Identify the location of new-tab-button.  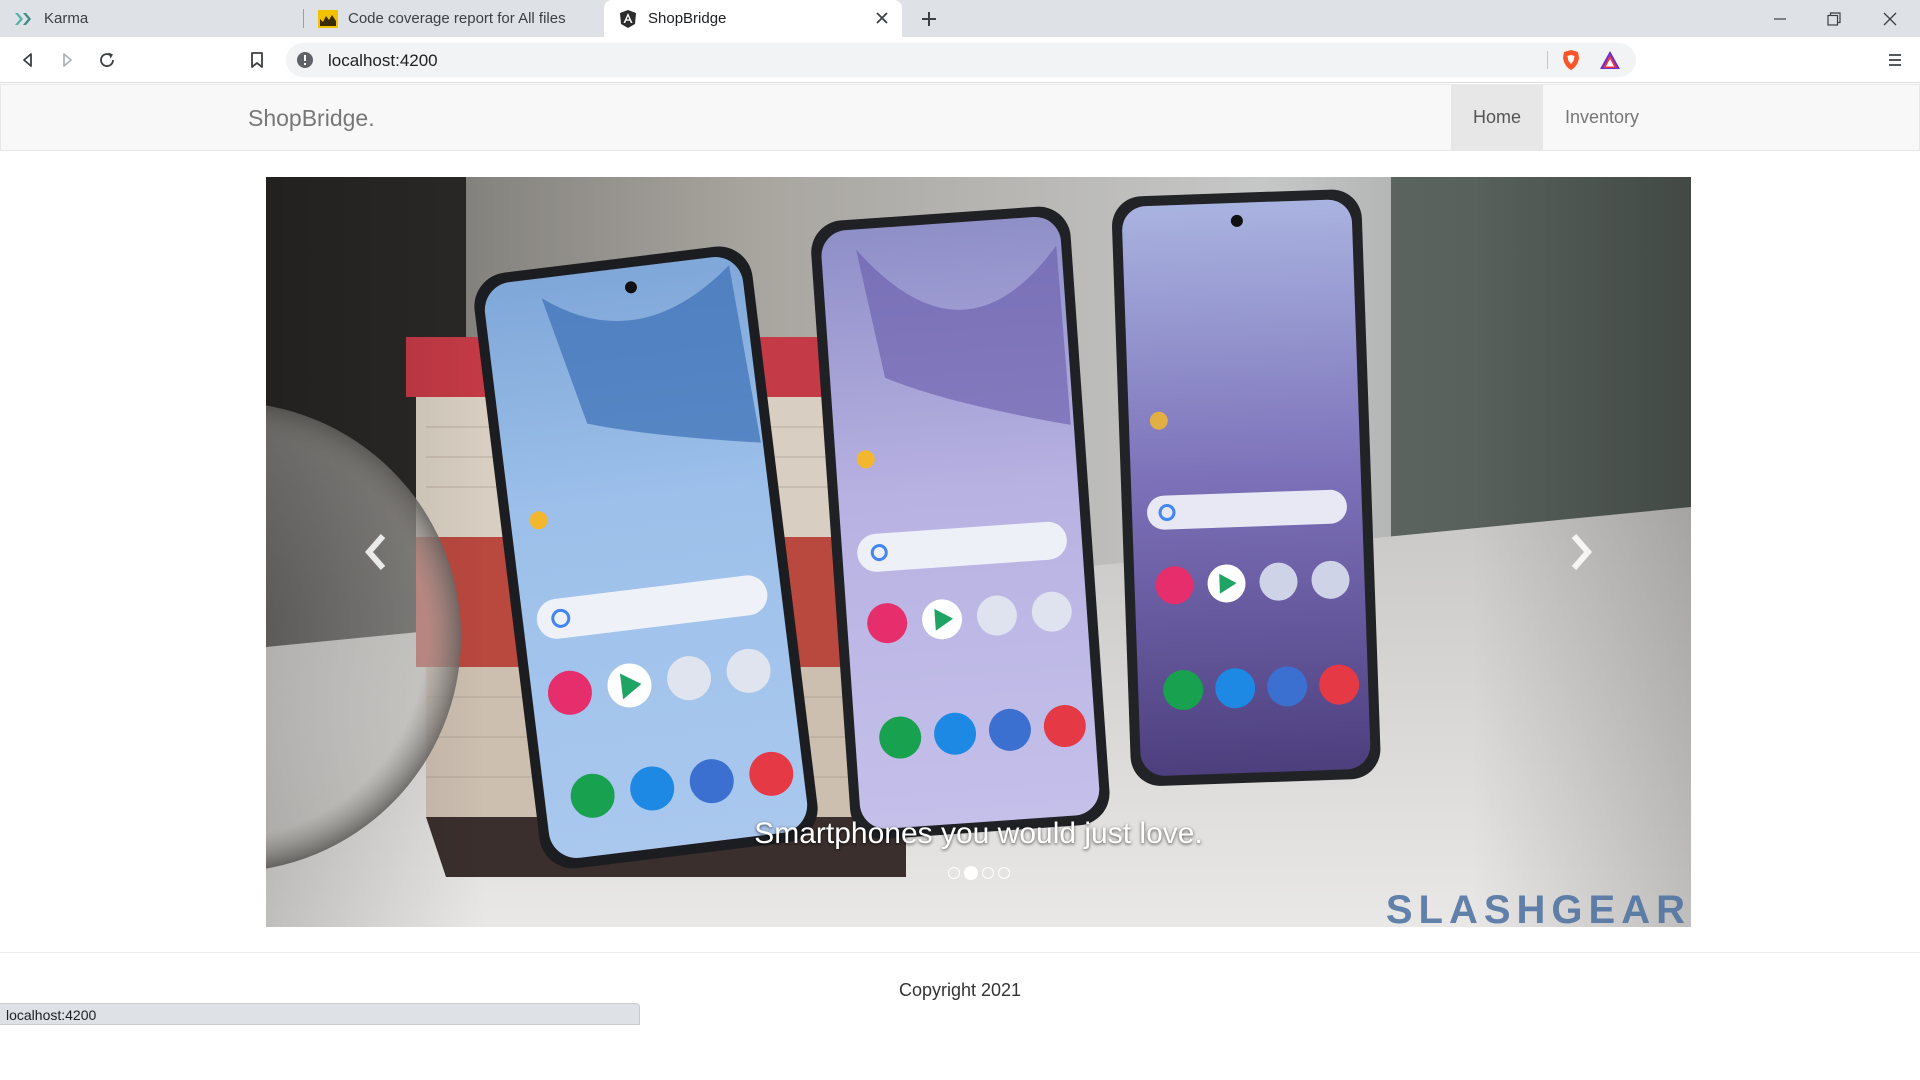
(929, 19).